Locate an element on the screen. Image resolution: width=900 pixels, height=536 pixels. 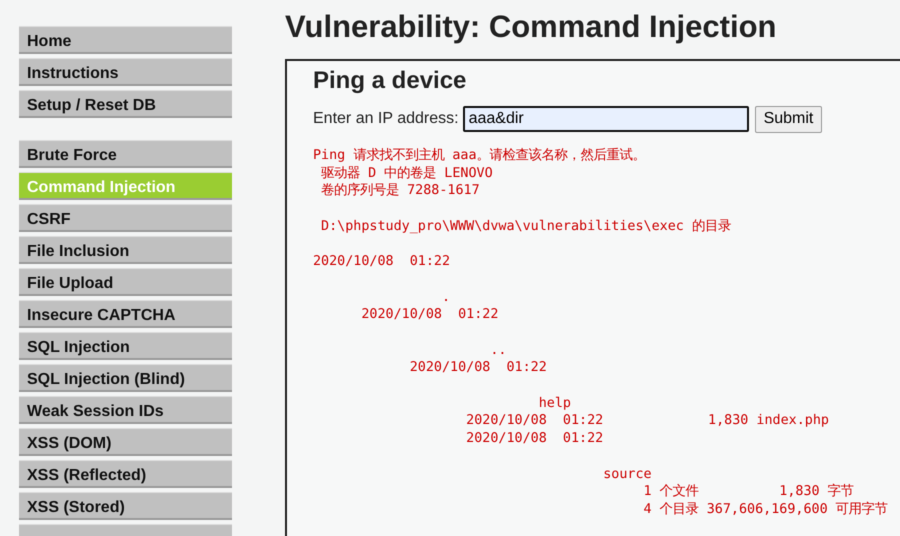
menu-item: Insecure CAPTCHA is located at coordinates (125, 314).